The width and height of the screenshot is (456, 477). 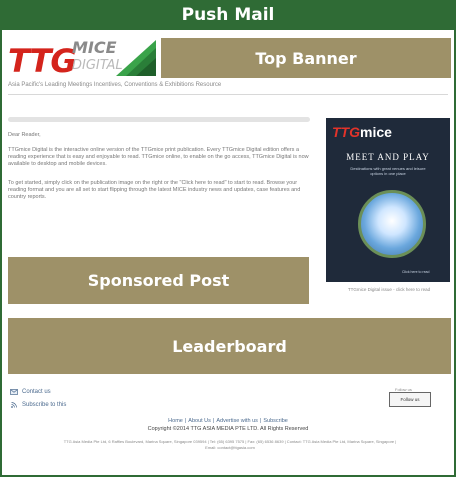 What do you see at coordinates (159, 119) in the screenshot?
I see `content-card-top` at bounding box center [159, 119].